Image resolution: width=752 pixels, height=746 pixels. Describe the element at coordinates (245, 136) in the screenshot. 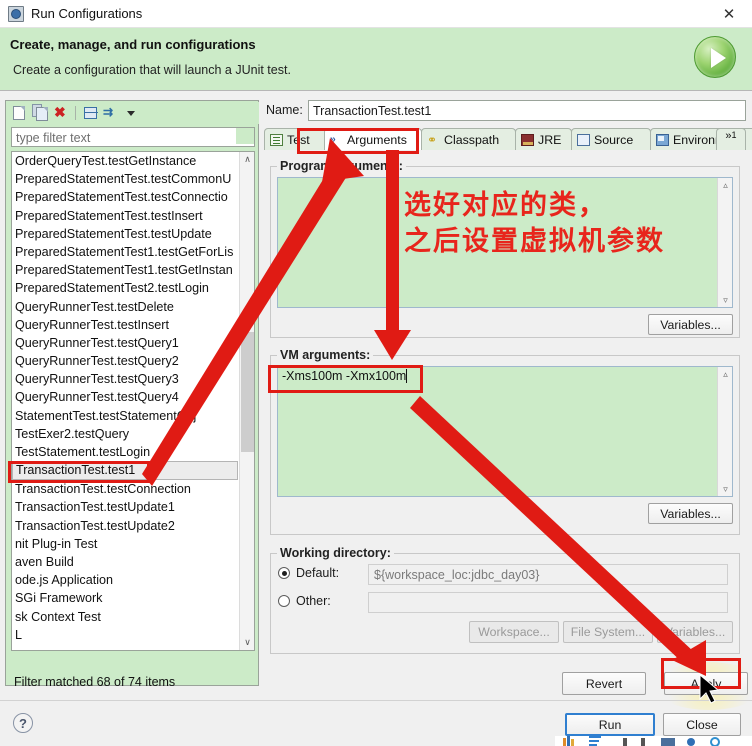

I see `filter-clear-button` at that location.